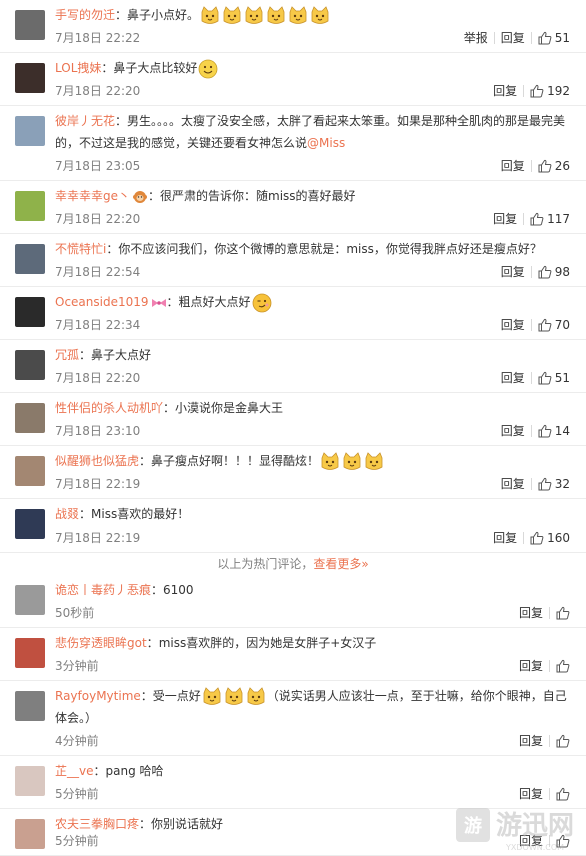 The width and height of the screenshot is (586, 856). Describe the element at coordinates (558, 219) in the screenshot. I see `like-count: 117` at that location.